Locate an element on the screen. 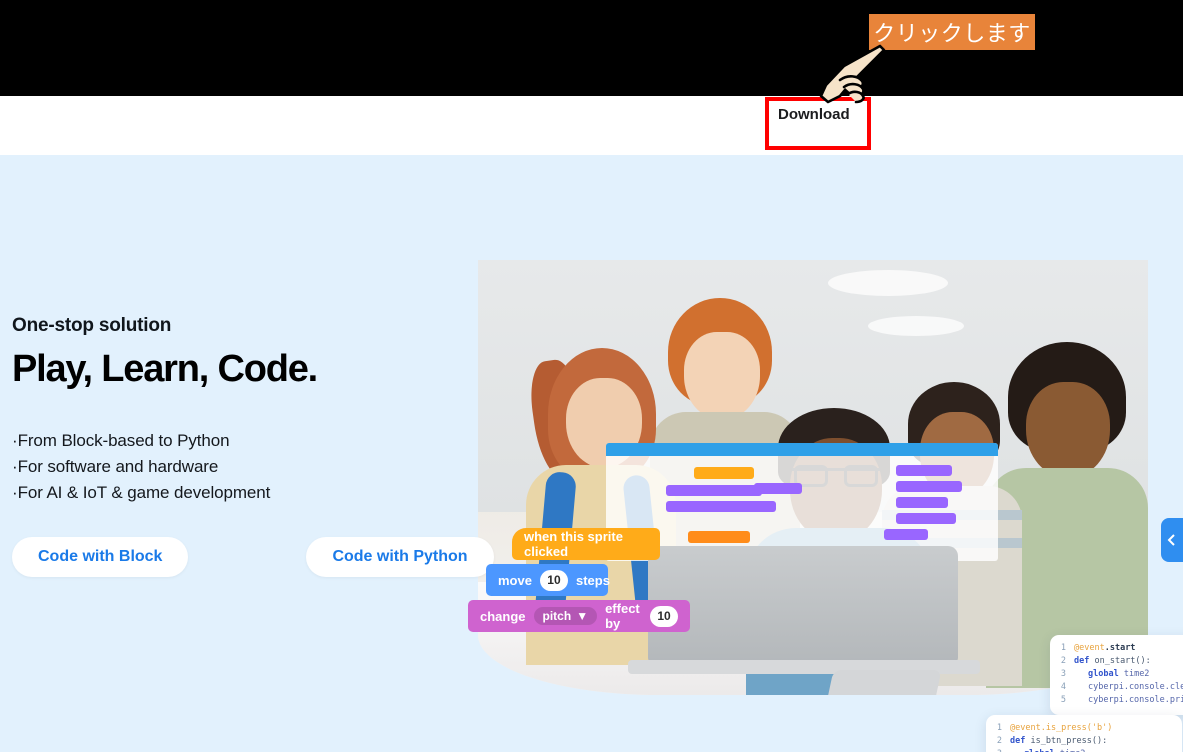  code-line: 2 def on_start(): is located at coordinates (1119, 661).